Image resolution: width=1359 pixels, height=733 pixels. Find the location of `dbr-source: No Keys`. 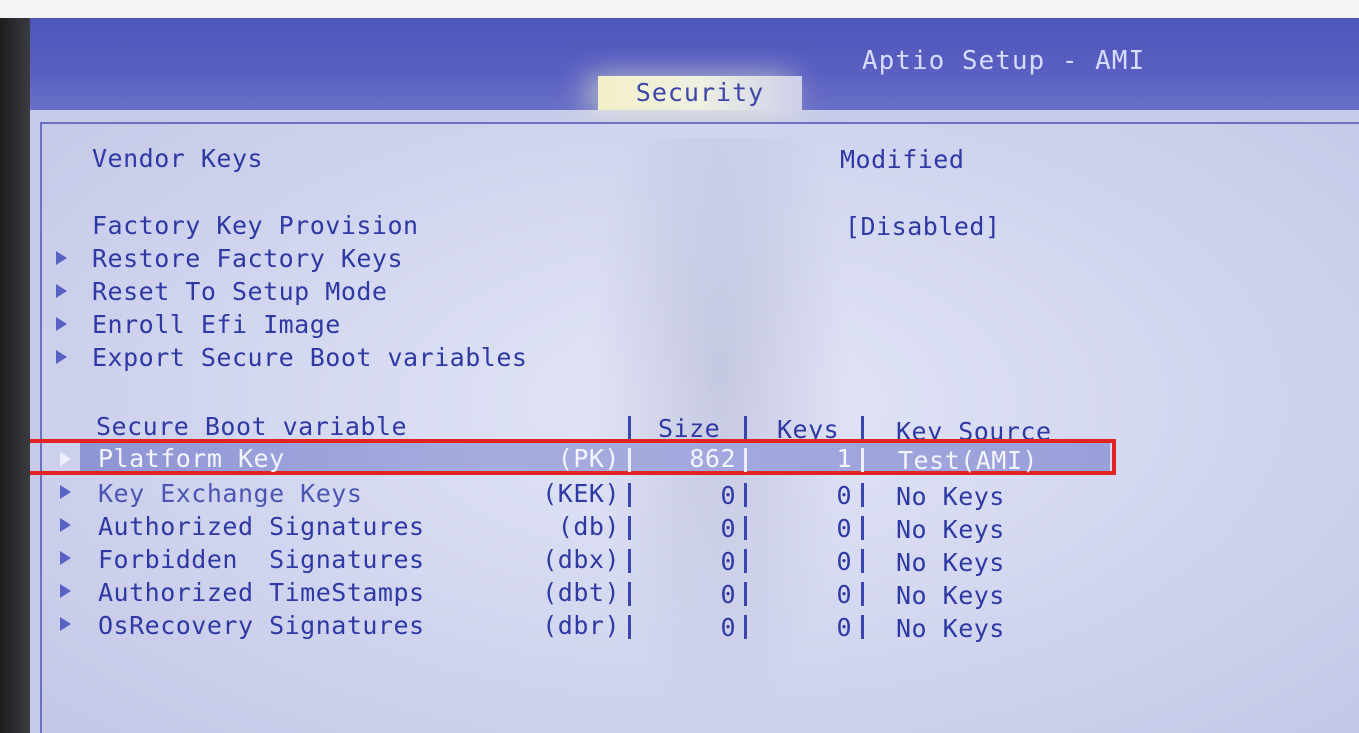

dbr-source: No Keys is located at coordinates (950, 628).